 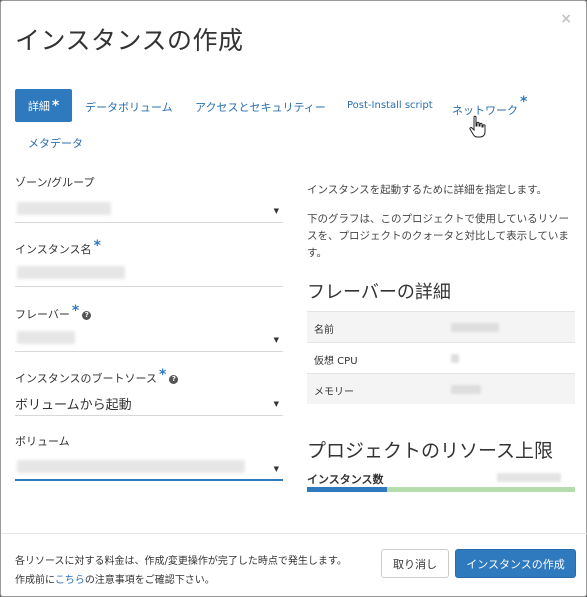 I want to click on zone-select: ▼, so click(x=149, y=210).